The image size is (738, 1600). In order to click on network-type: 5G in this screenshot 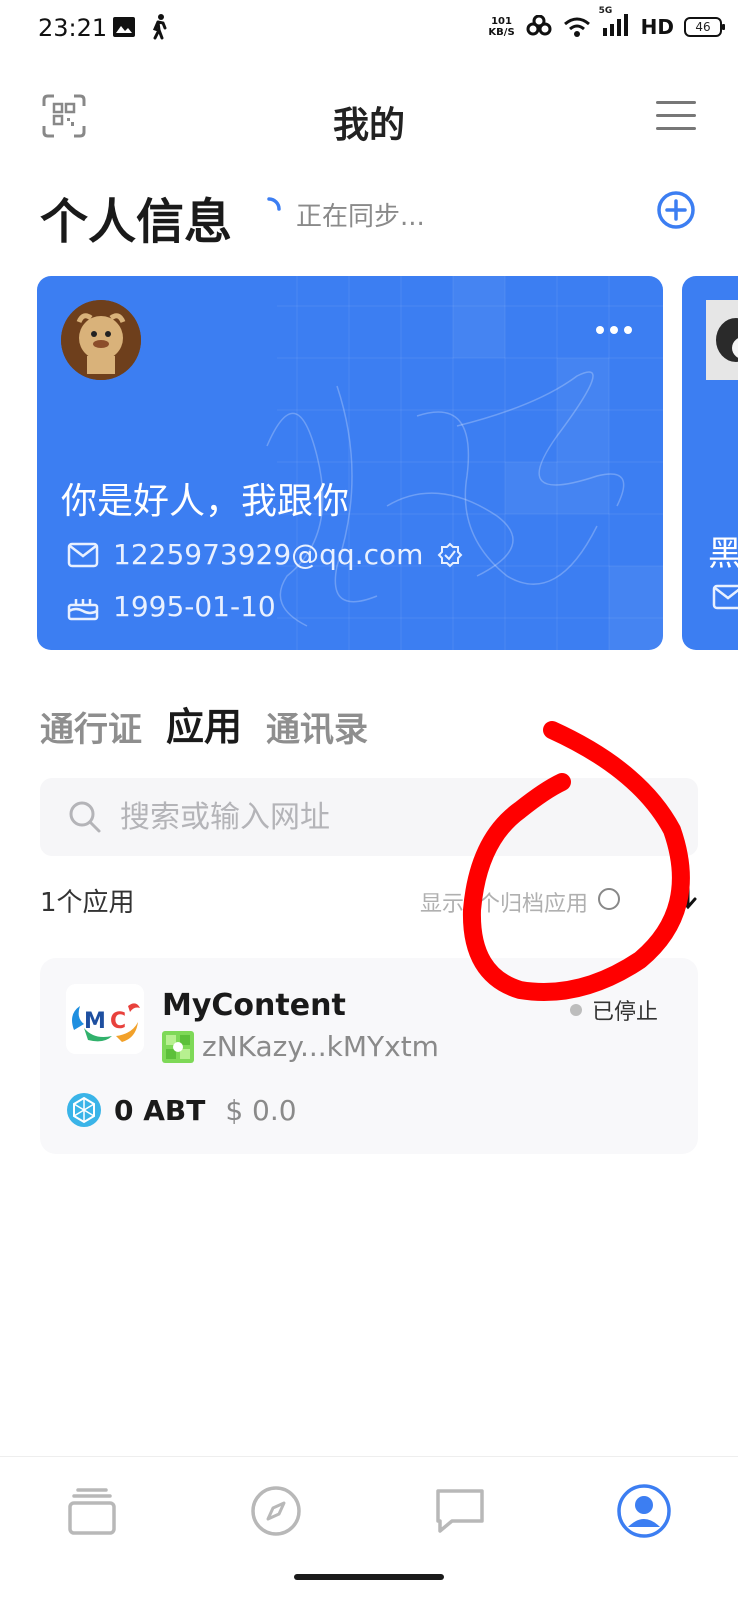, I will do `click(605, 11)`.